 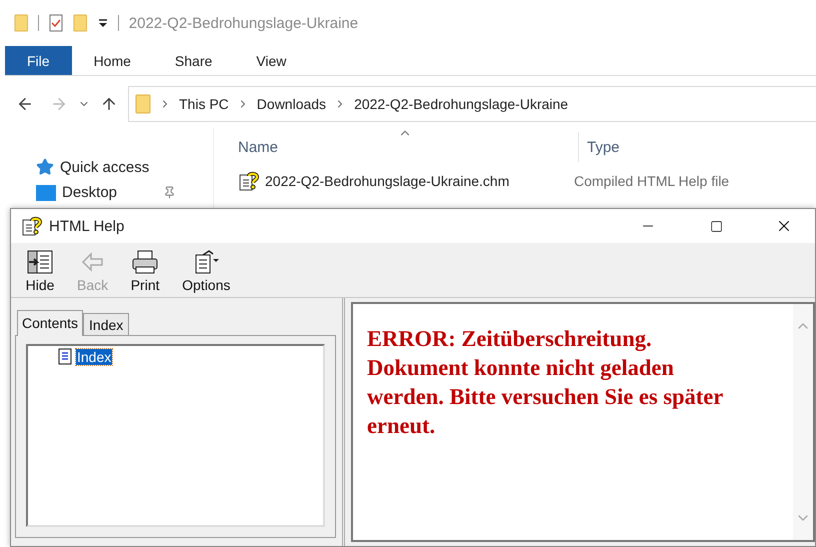 What do you see at coordinates (145, 262) in the screenshot?
I see `printer-icon` at bounding box center [145, 262].